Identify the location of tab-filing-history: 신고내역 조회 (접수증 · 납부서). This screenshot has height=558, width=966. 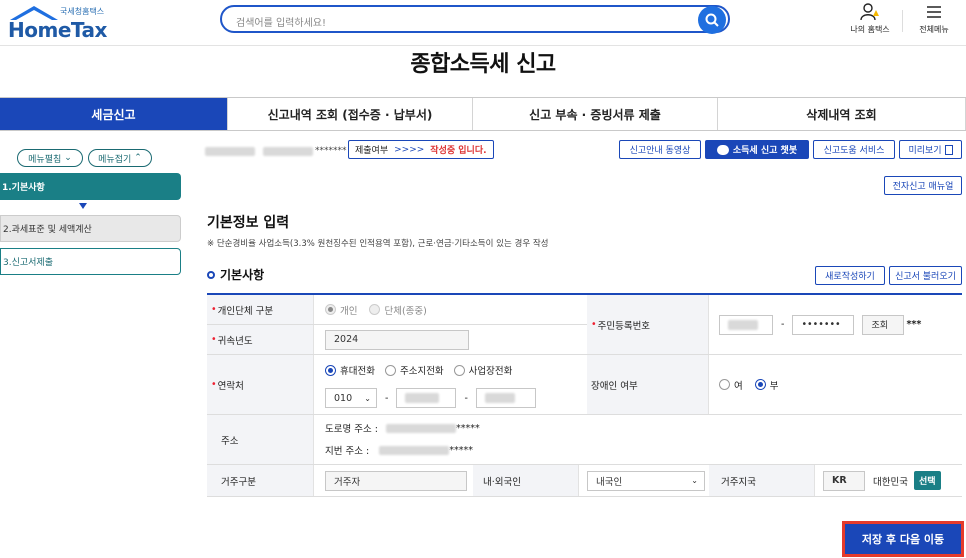
(350, 114).